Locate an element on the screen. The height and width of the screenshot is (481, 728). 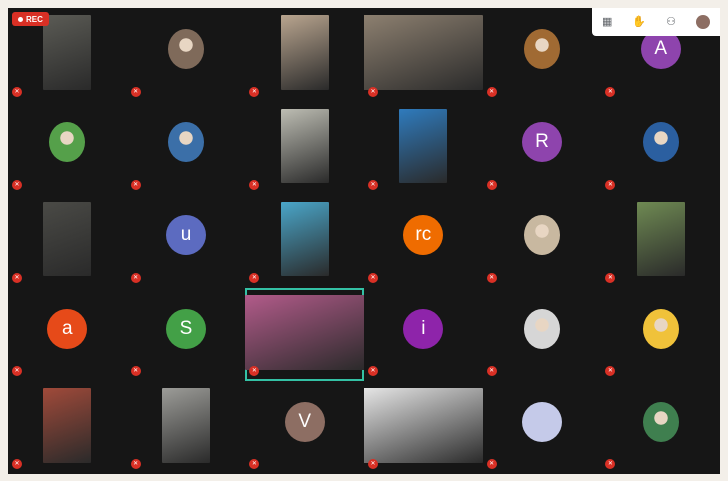
participant-tile: rc ✕ is located at coordinates (423, 240).